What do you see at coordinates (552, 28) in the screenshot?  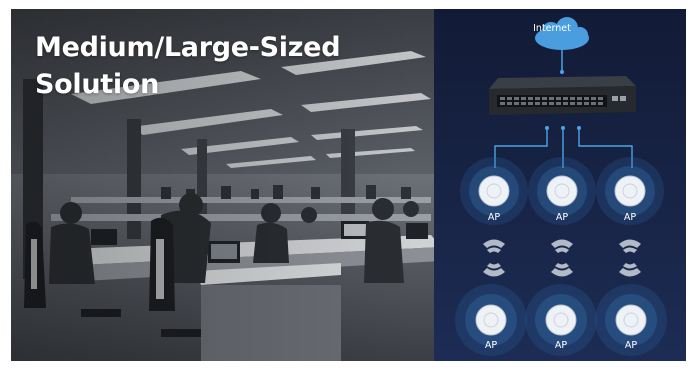 I see `internet-label: Internet` at bounding box center [552, 28].